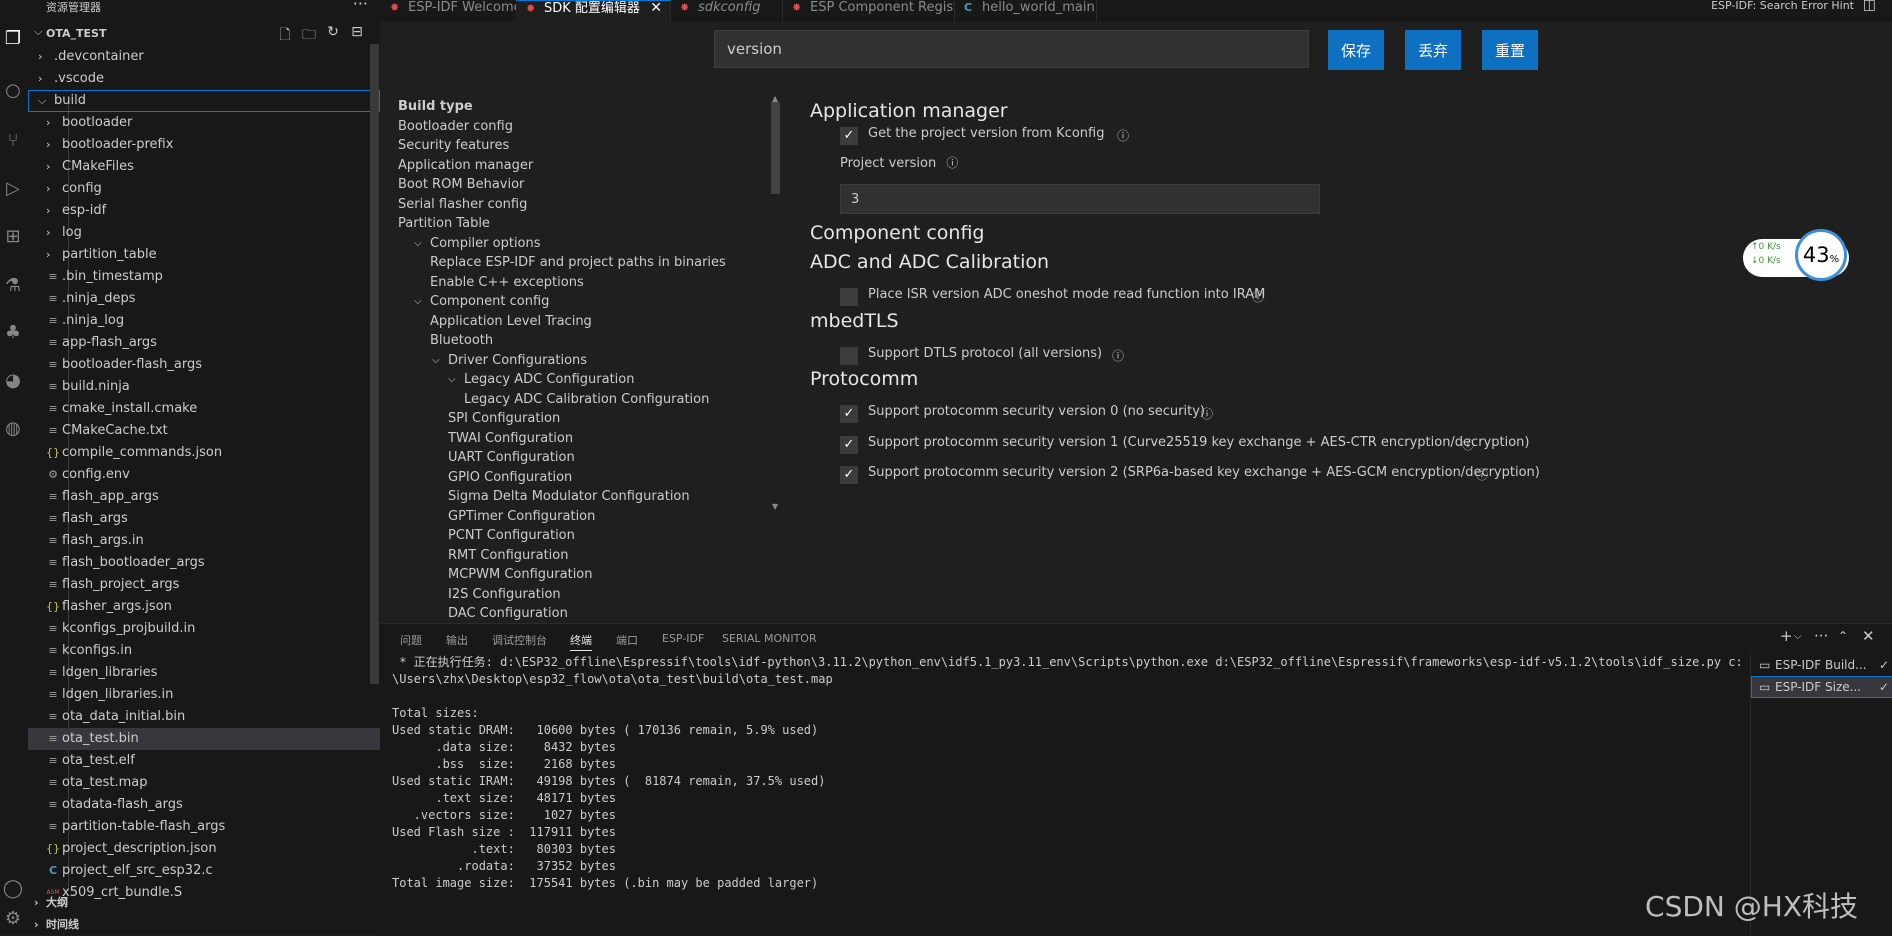 Image resolution: width=1892 pixels, height=936 pixels. Describe the element at coordinates (204, 431) in the screenshot. I see `tree-file-item: ≡ CMakeCache.txt` at that location.